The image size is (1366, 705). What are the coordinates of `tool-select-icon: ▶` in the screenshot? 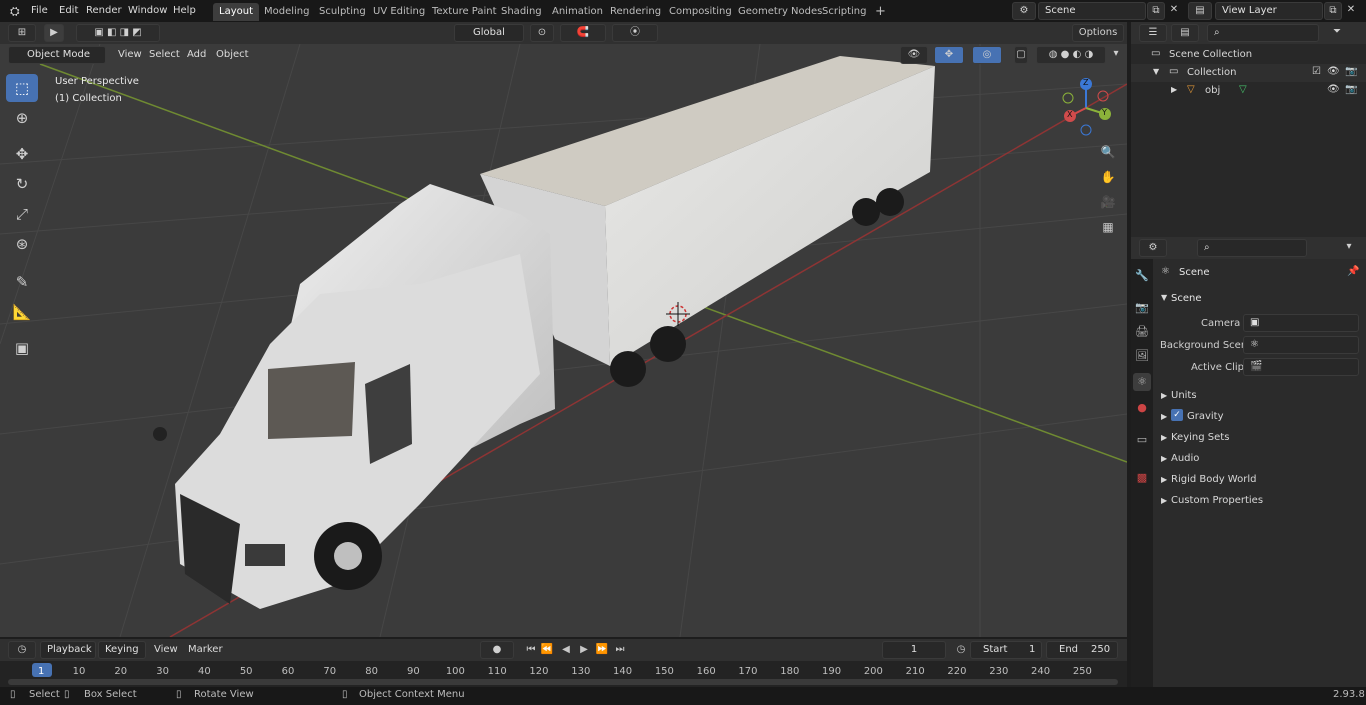 It's located at (54, 33).